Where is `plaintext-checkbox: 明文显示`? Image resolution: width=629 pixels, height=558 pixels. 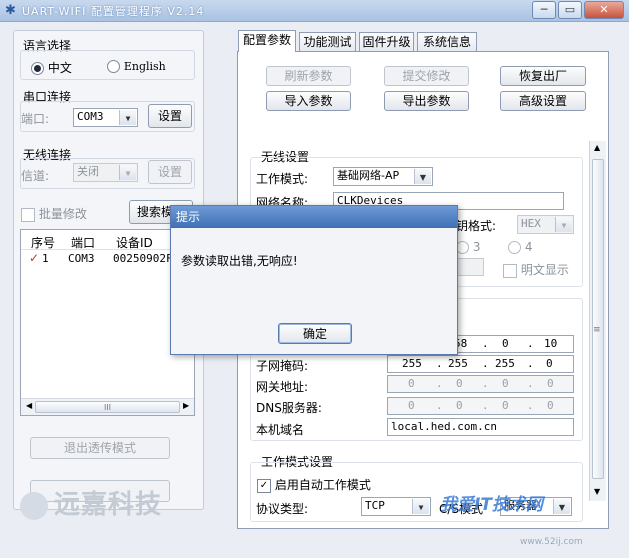 plaintext-checkbox: 明文显示 is located at coordinates (536, 269).